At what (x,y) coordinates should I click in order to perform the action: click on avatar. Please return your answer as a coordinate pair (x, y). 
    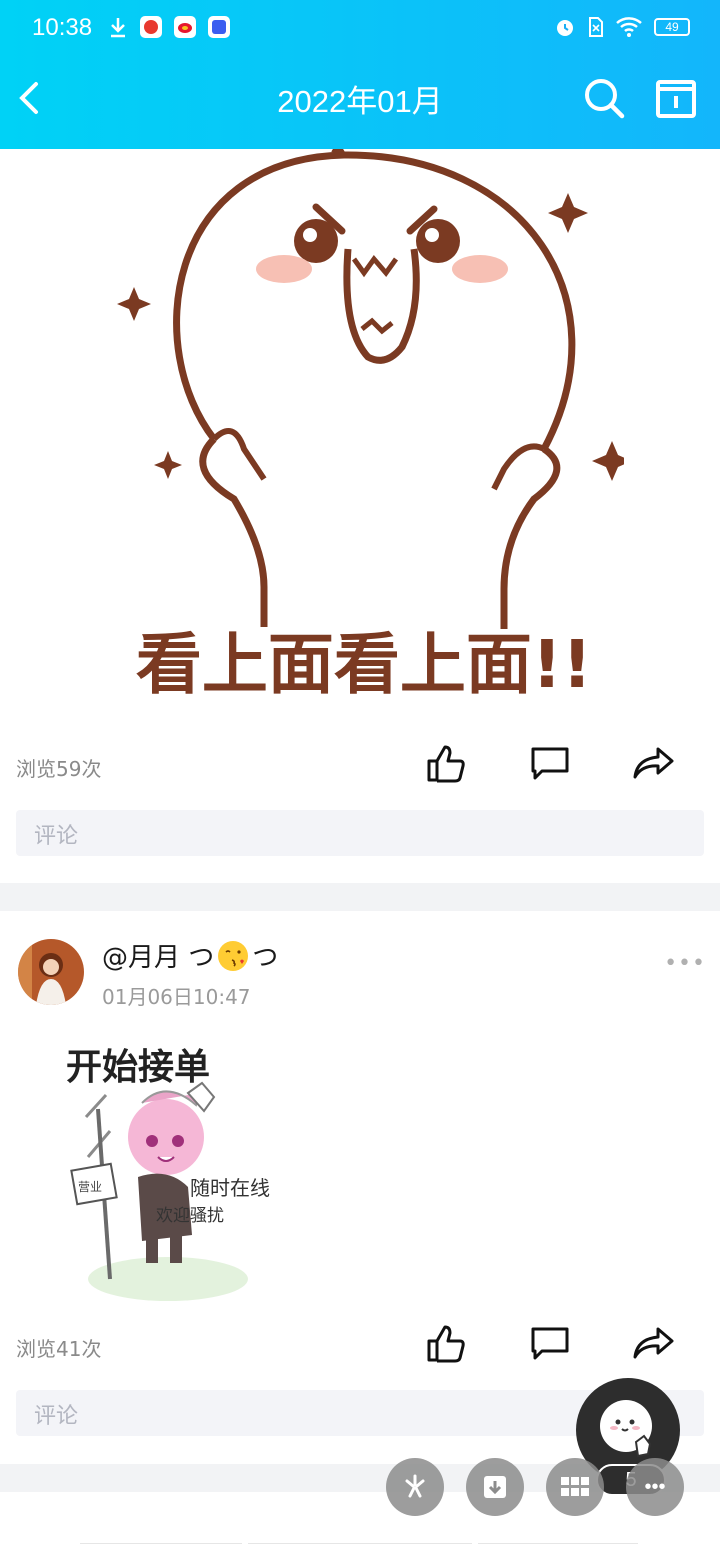
    Looking at the image, I should click on (51, 972).